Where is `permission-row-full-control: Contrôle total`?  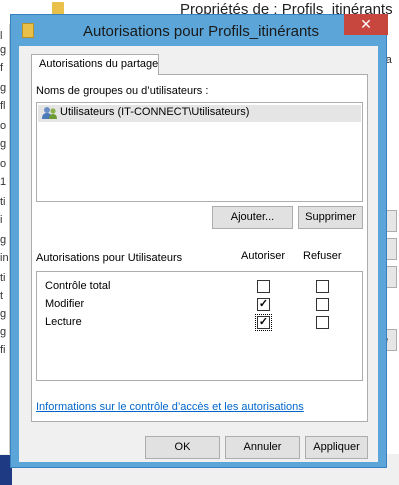 permission-row-full-control: Contrôle total is located at coordinates (199, 287).